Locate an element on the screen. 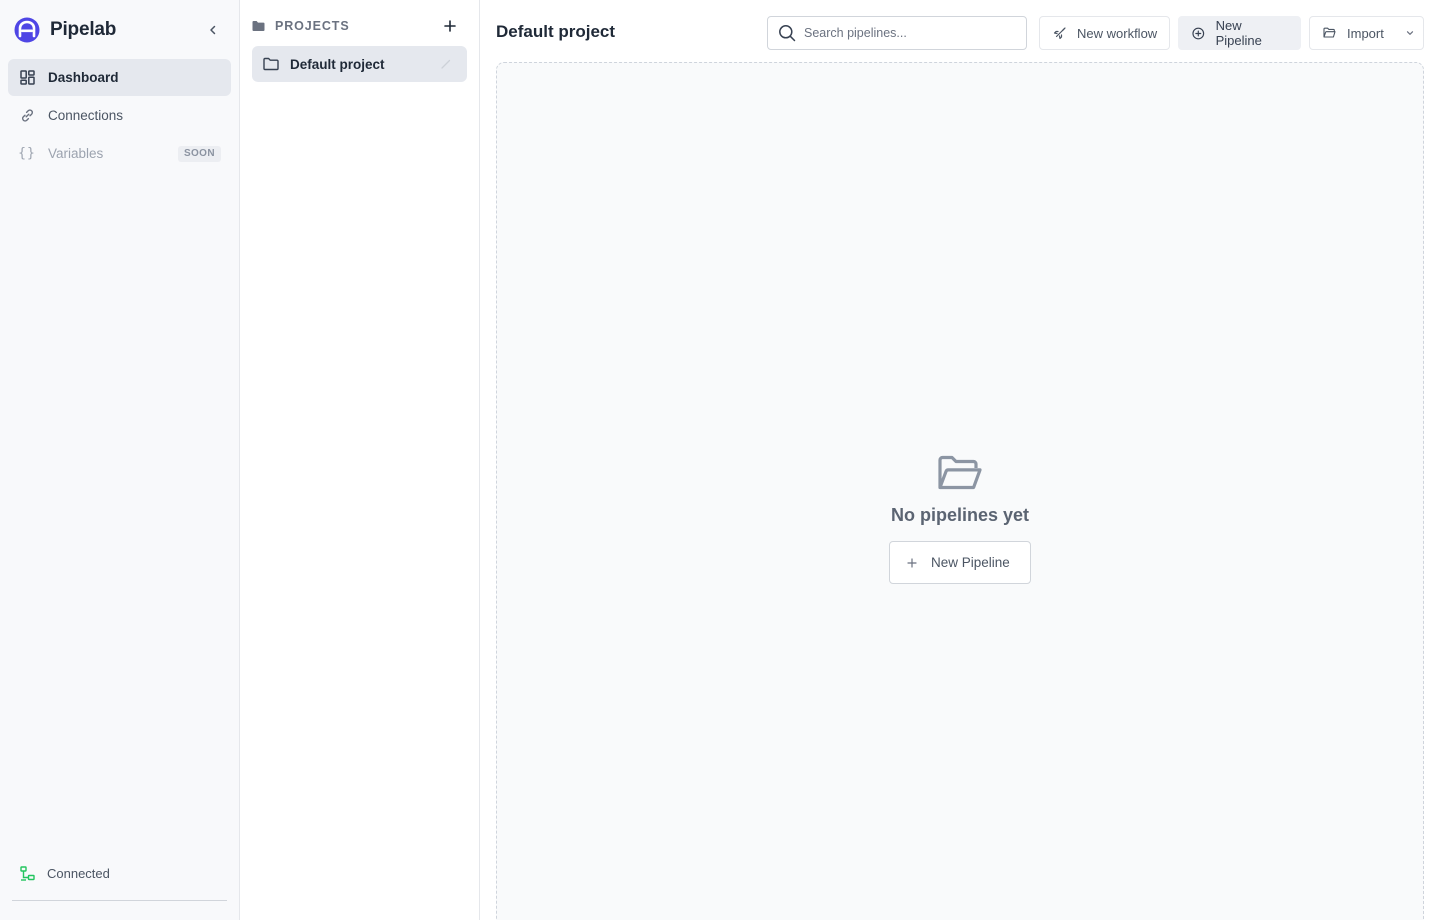  link-icon is located at coordinates (27, 116).